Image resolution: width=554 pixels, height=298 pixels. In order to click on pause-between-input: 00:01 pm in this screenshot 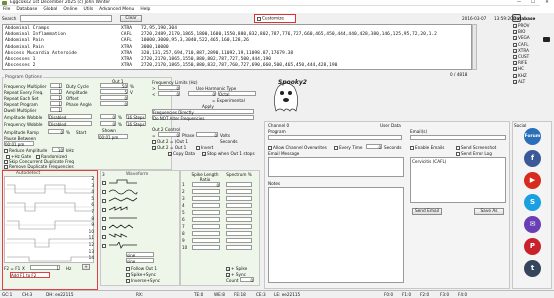, I will do `click(19, 144)`.